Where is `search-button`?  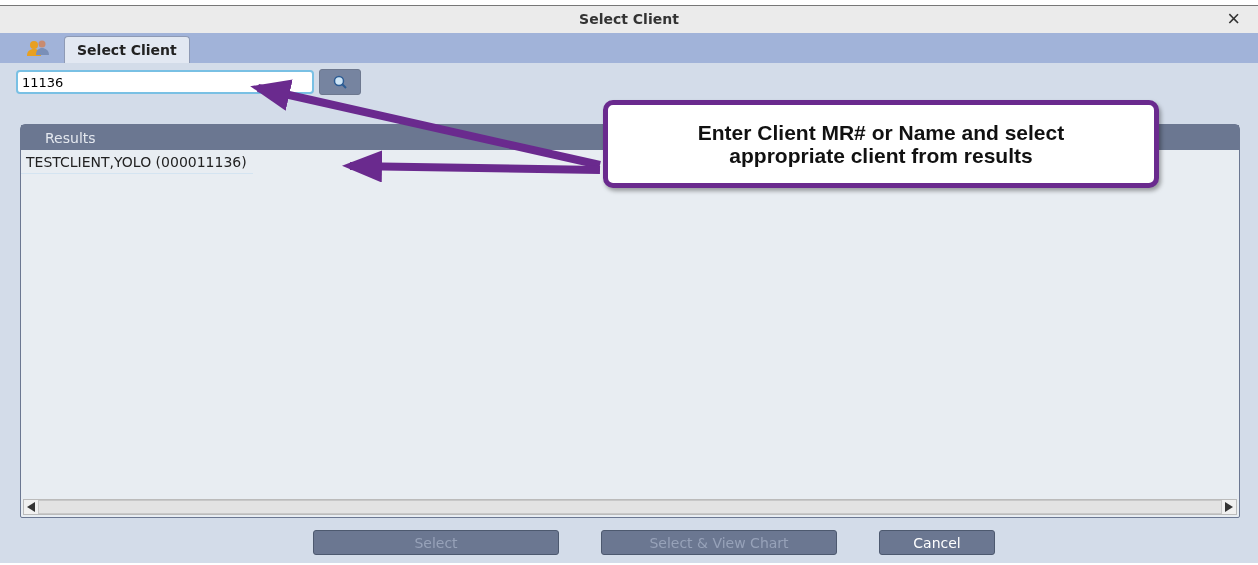 search-button is located at coordinates (340, 82).